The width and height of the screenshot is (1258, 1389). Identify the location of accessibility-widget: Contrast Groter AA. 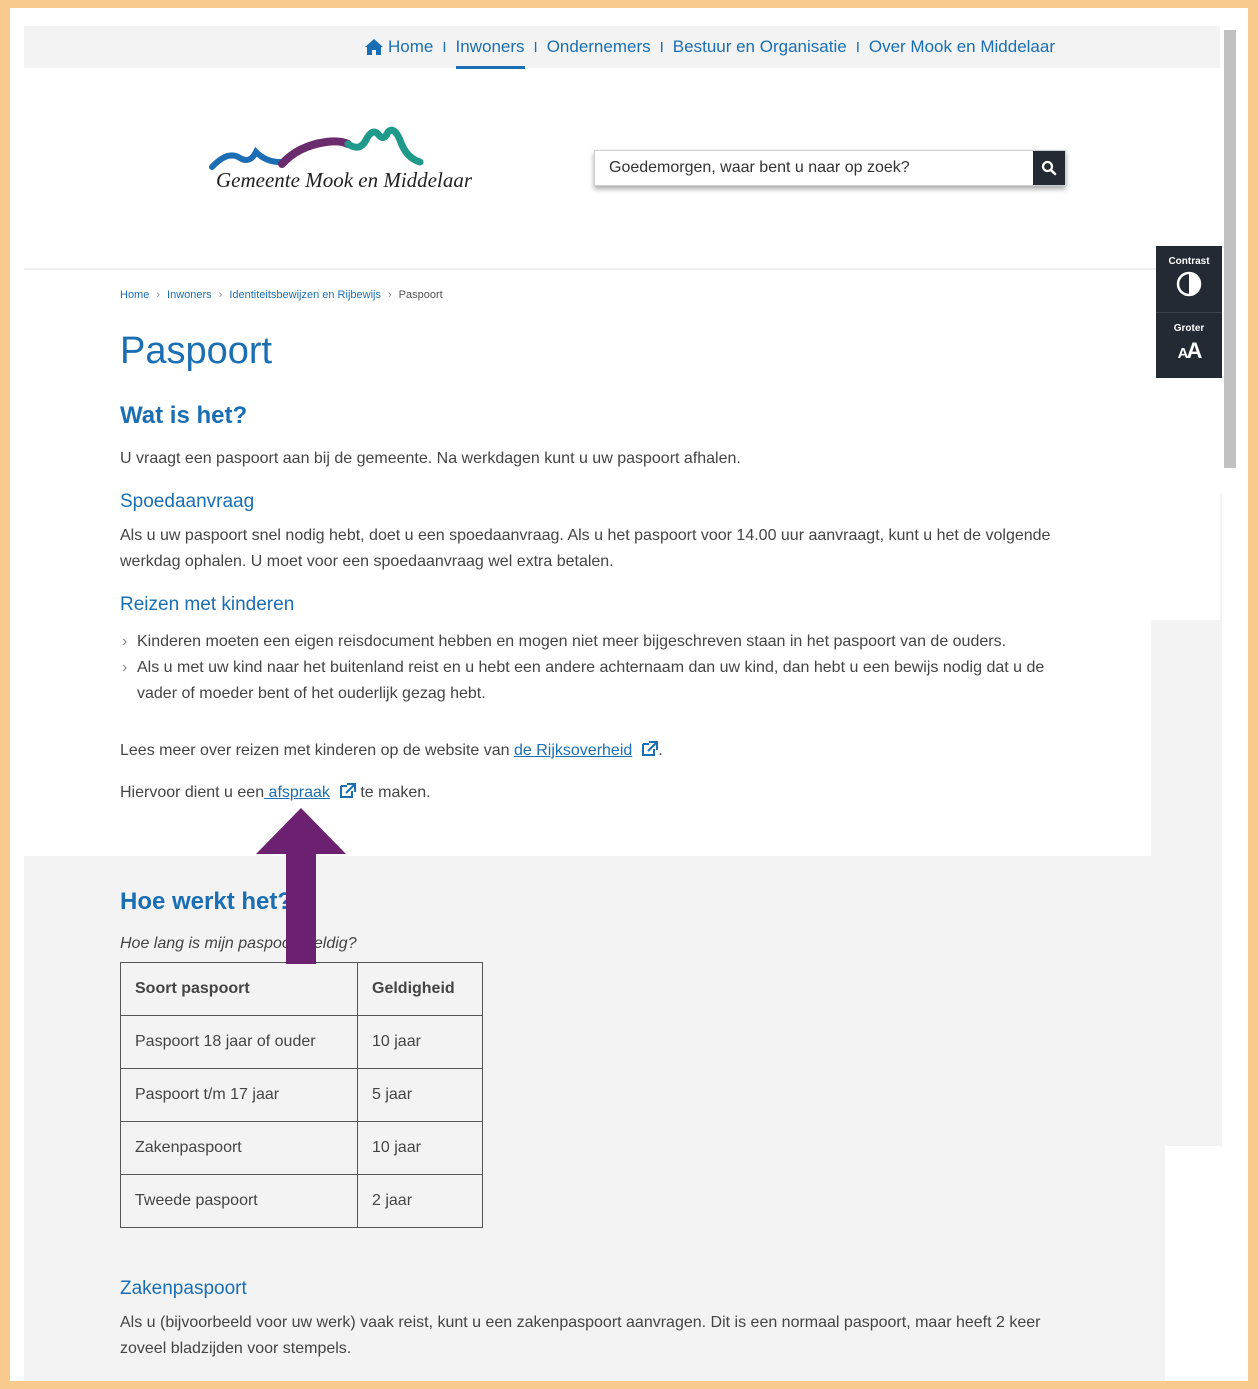
(1189, 312).